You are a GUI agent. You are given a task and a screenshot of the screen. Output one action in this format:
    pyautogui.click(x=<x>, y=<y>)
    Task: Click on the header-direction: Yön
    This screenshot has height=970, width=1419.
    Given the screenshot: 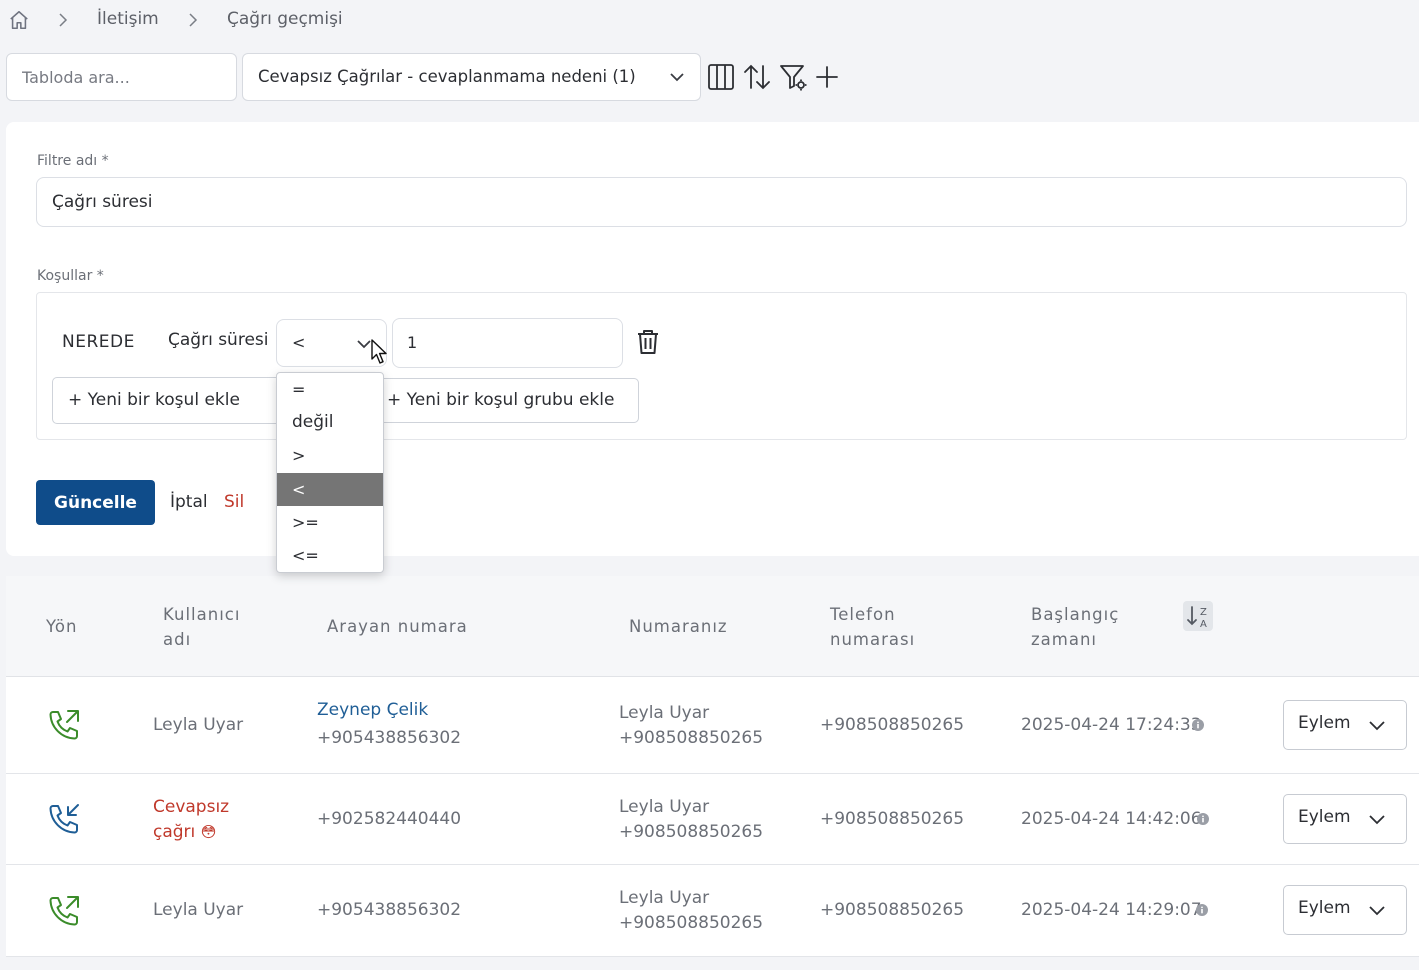 What is the action you would take?
    pyautogui.click(x=62, y=626)
    